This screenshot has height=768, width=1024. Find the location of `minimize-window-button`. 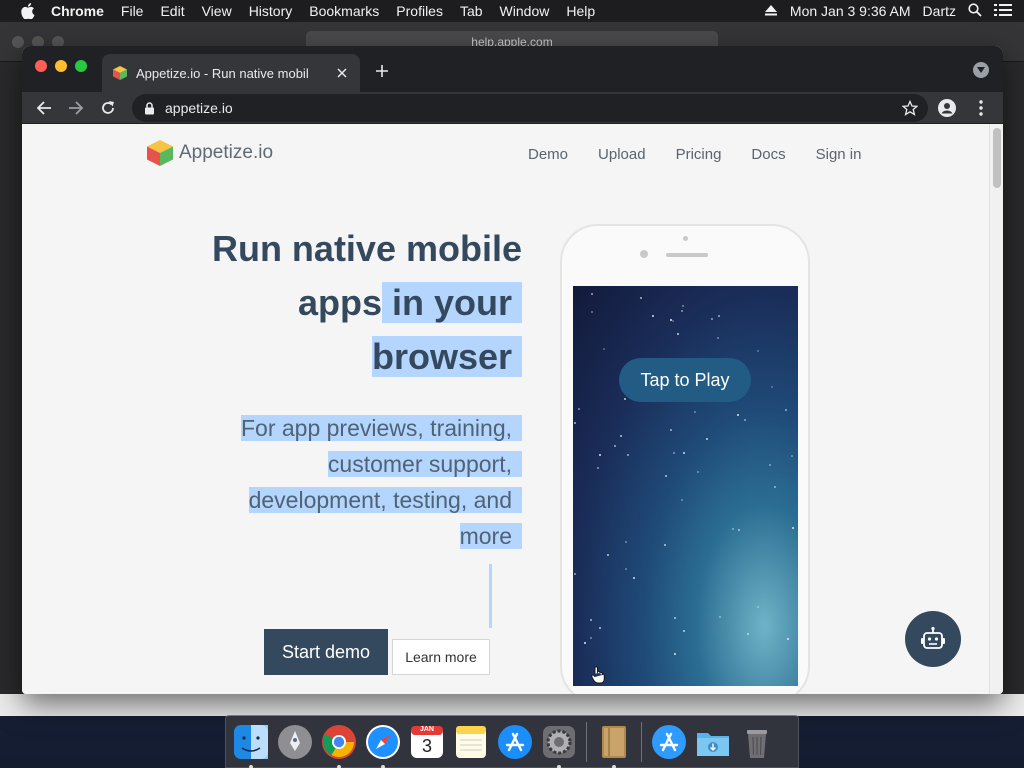

minimize-window-button is located at coordinates (61, 66).